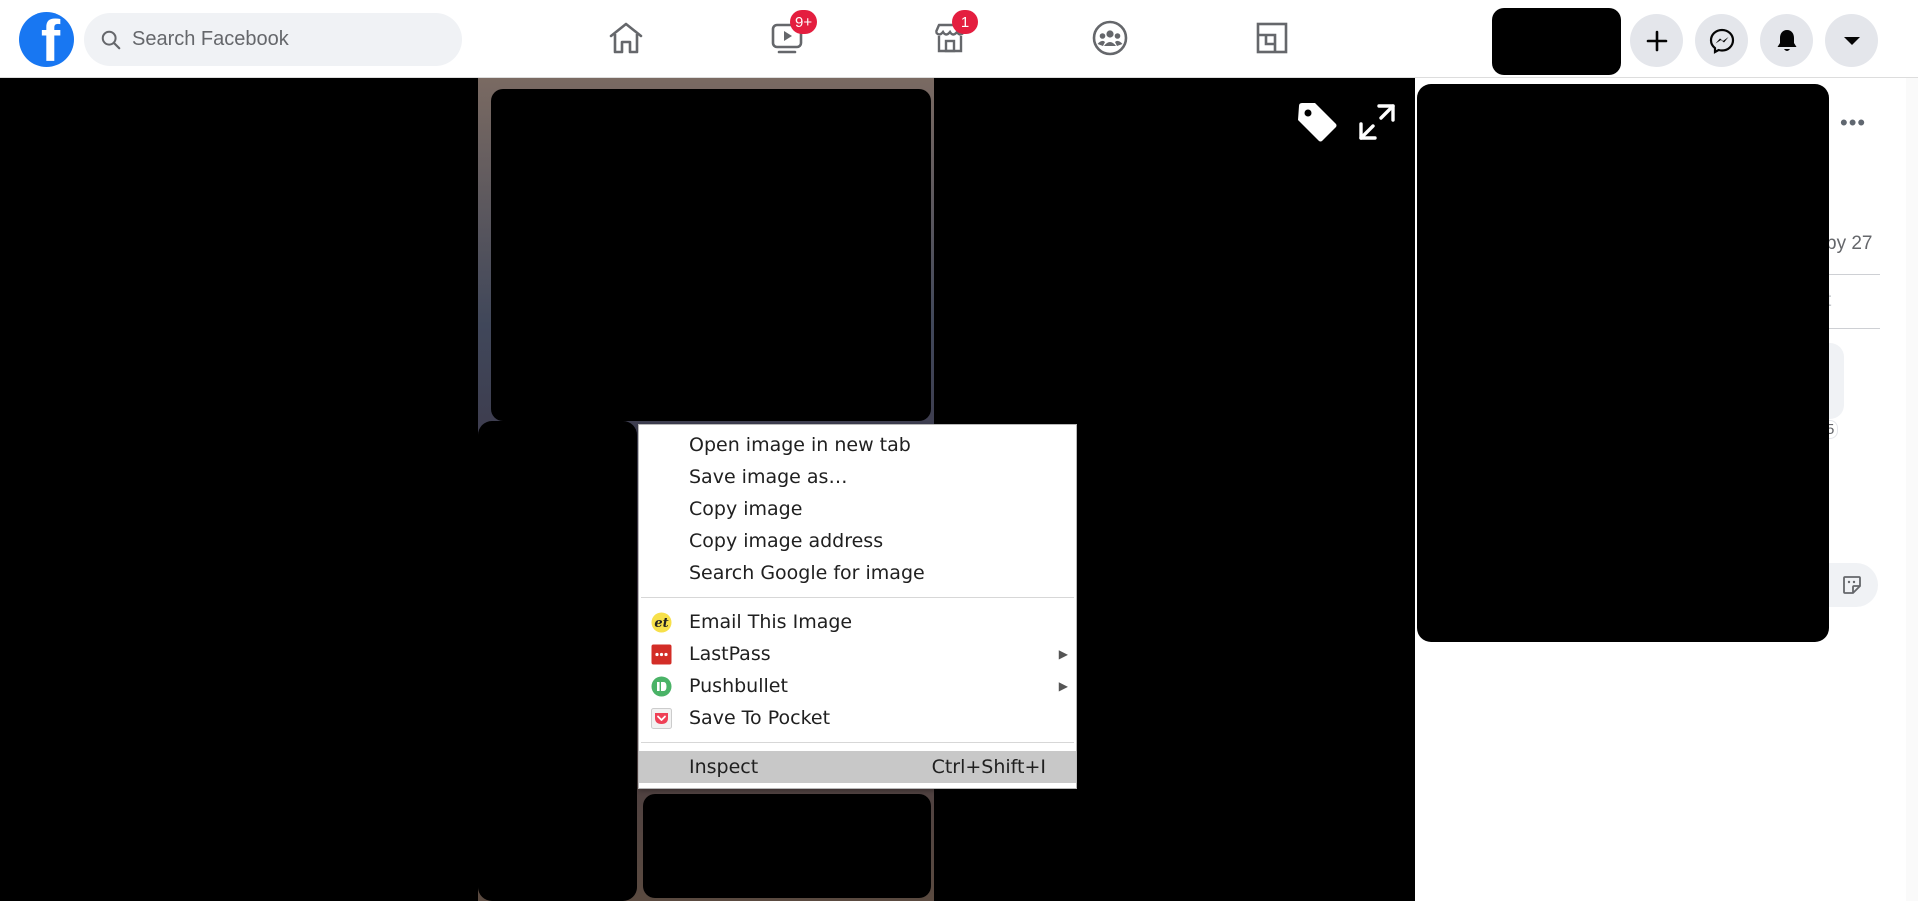 Image resolution: width=1918 pixels, height=901 pixels. I want to click on nav-watch: 9+, so click(793, 34).